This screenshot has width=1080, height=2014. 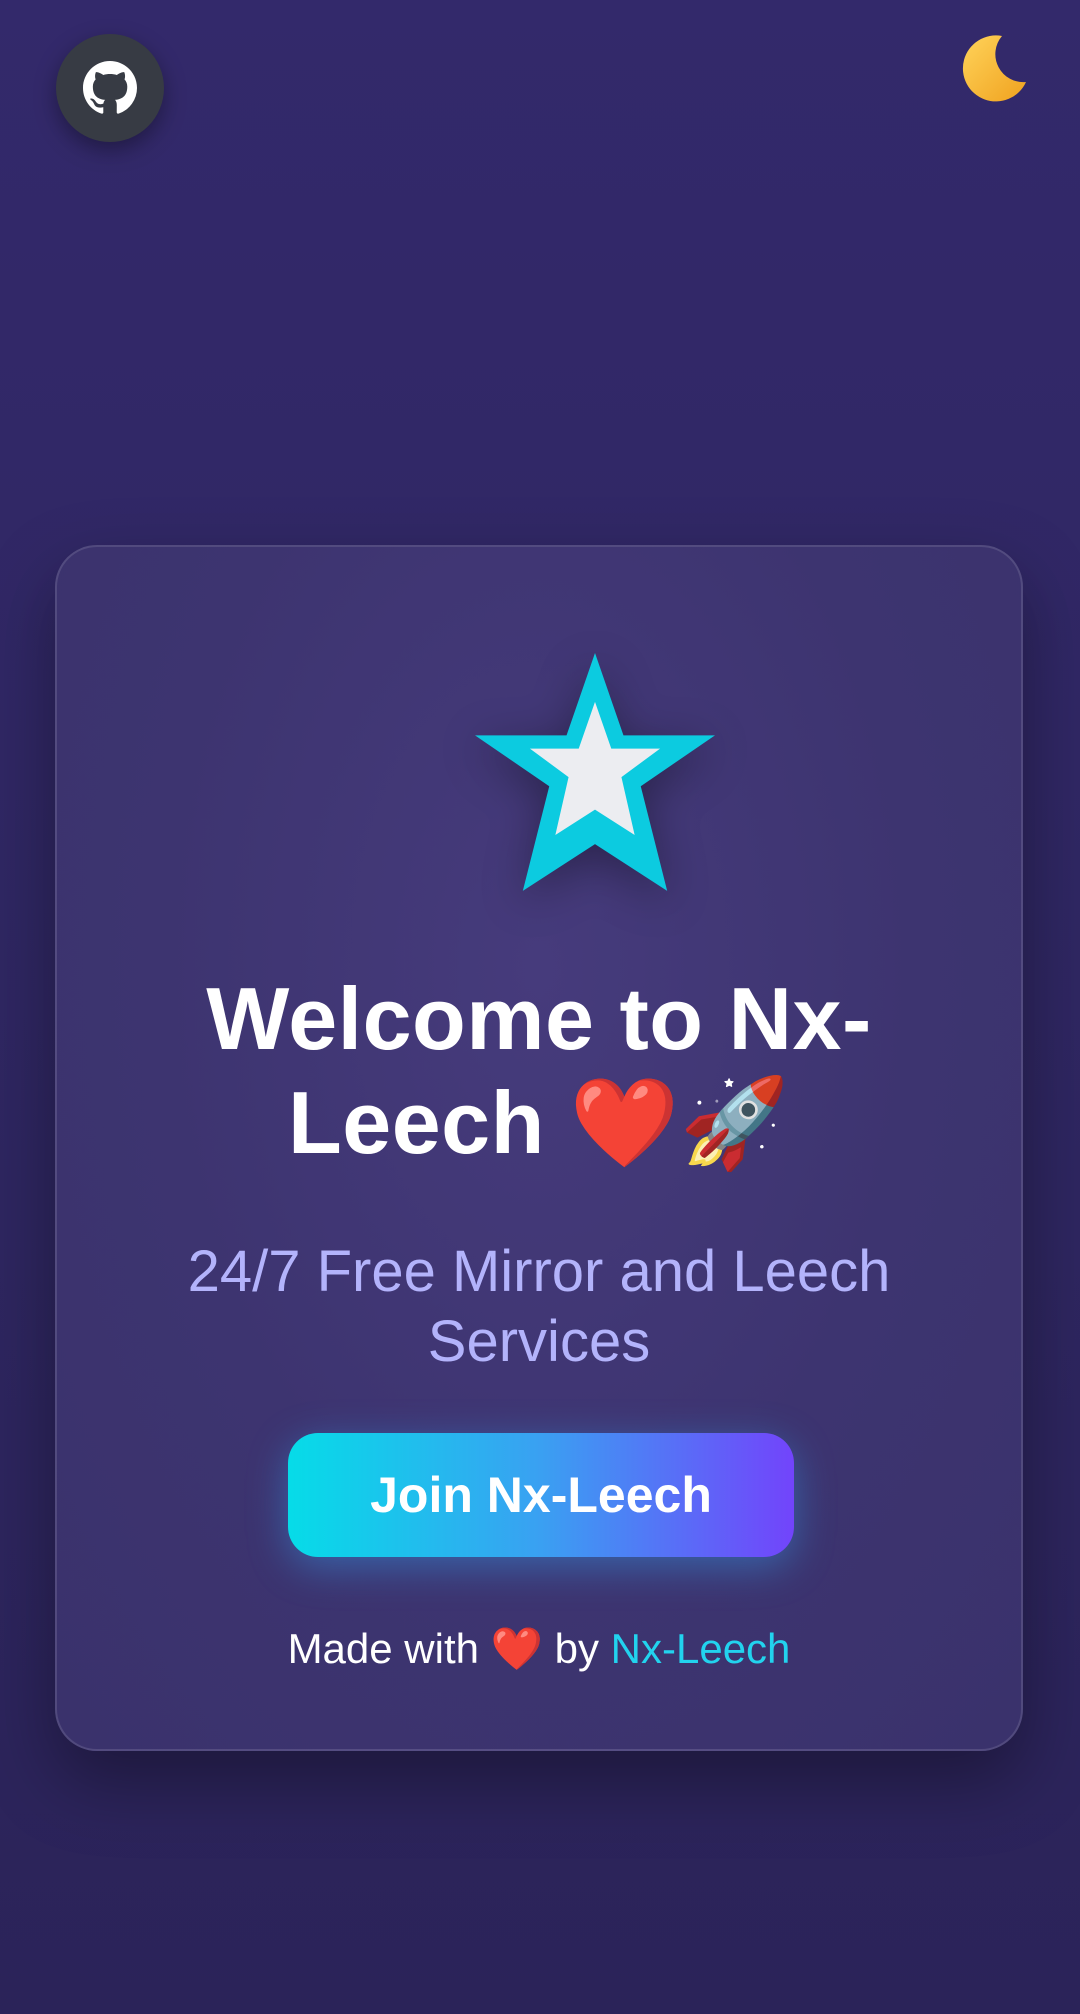 What do you see at coordinates (595, 772) in the screenshot?
I see `star-icon` at bounding box center [595, 772].